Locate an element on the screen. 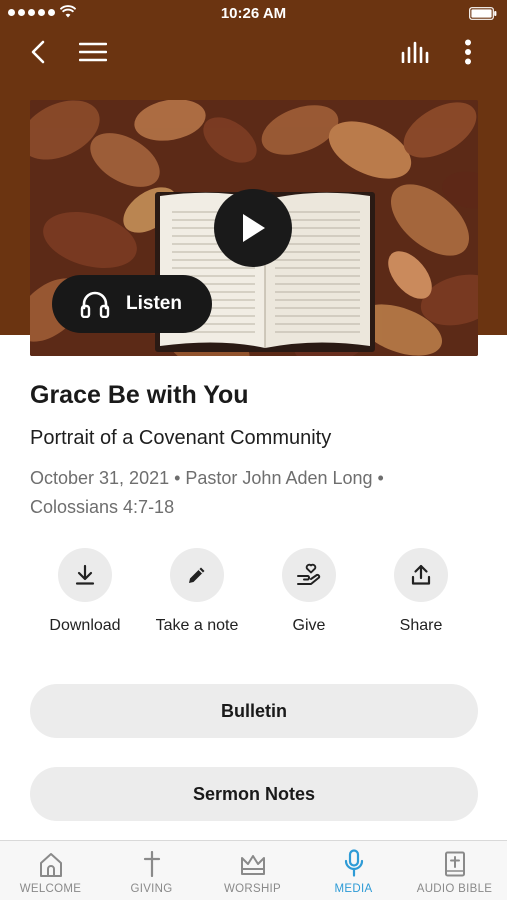 The image size is (507, 900). more-vertical-icon is located at coordinates (468, 52).